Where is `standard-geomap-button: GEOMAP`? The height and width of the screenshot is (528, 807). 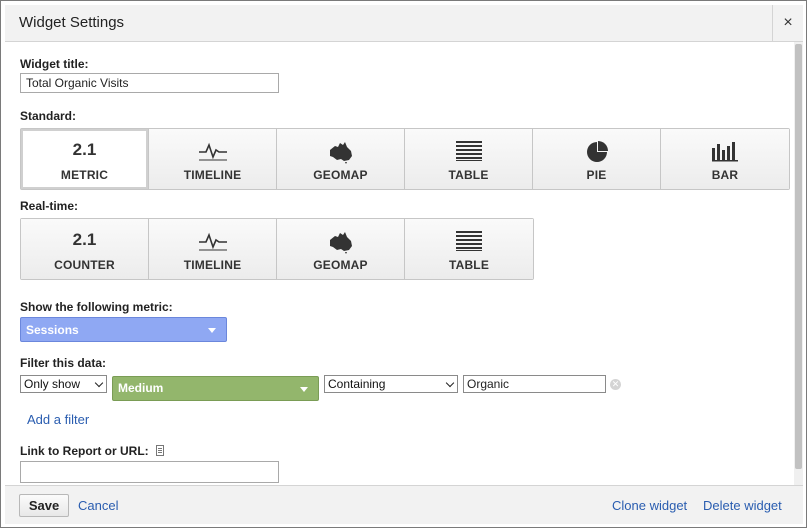 standard-geomap-button: GEOMAP is located at coordinates (341, 159).